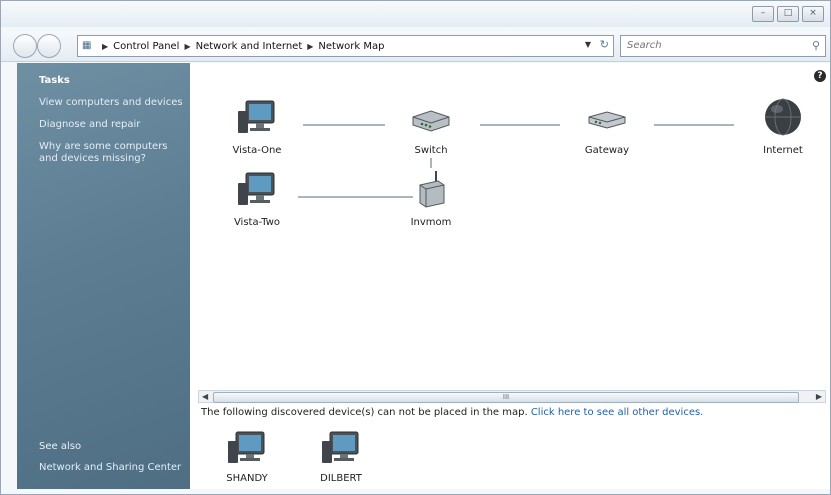 This screenshot has width=831, height=495. What do you see at coordinates (415, 14) in the screenshot?
I see `title-bar: – □ ×` at bounding box center [415, 14].